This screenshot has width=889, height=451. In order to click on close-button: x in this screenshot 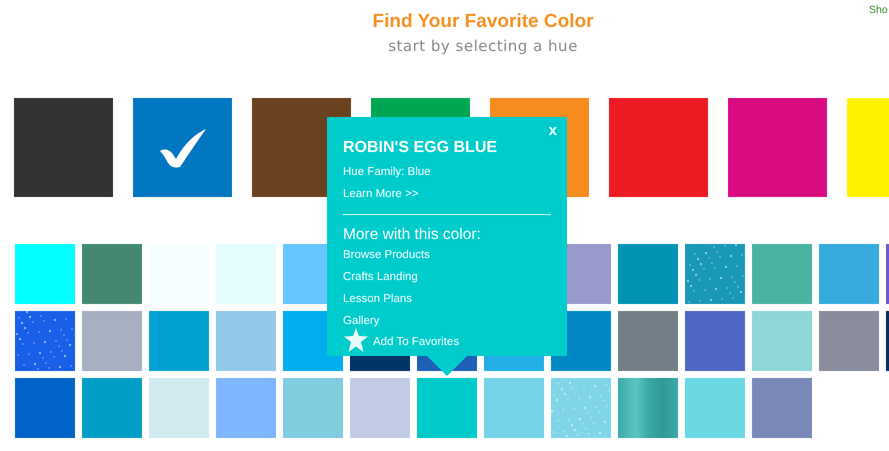, I will do `click(552, 131)`.